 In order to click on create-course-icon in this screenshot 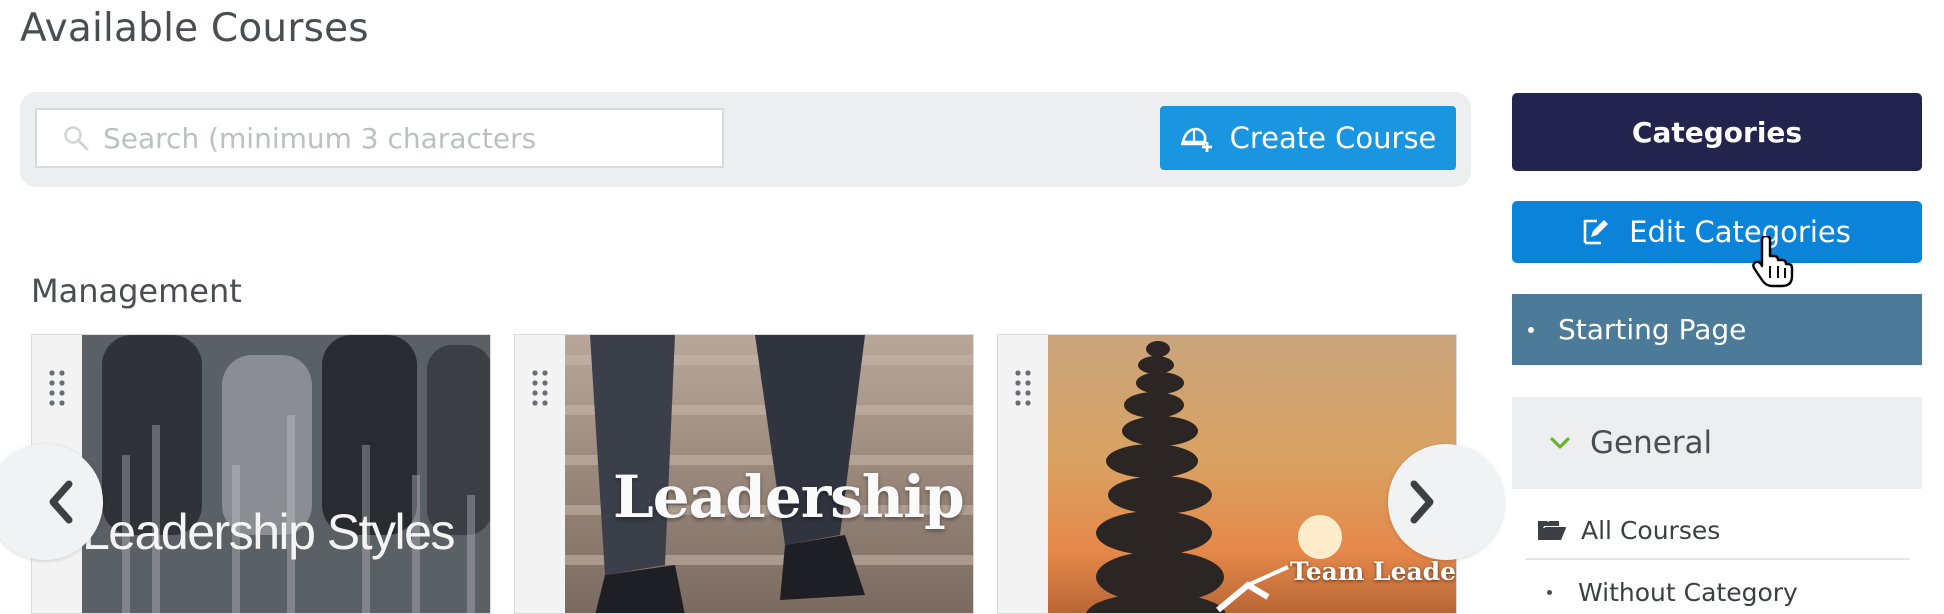, I will do `click(1196, 139)`.